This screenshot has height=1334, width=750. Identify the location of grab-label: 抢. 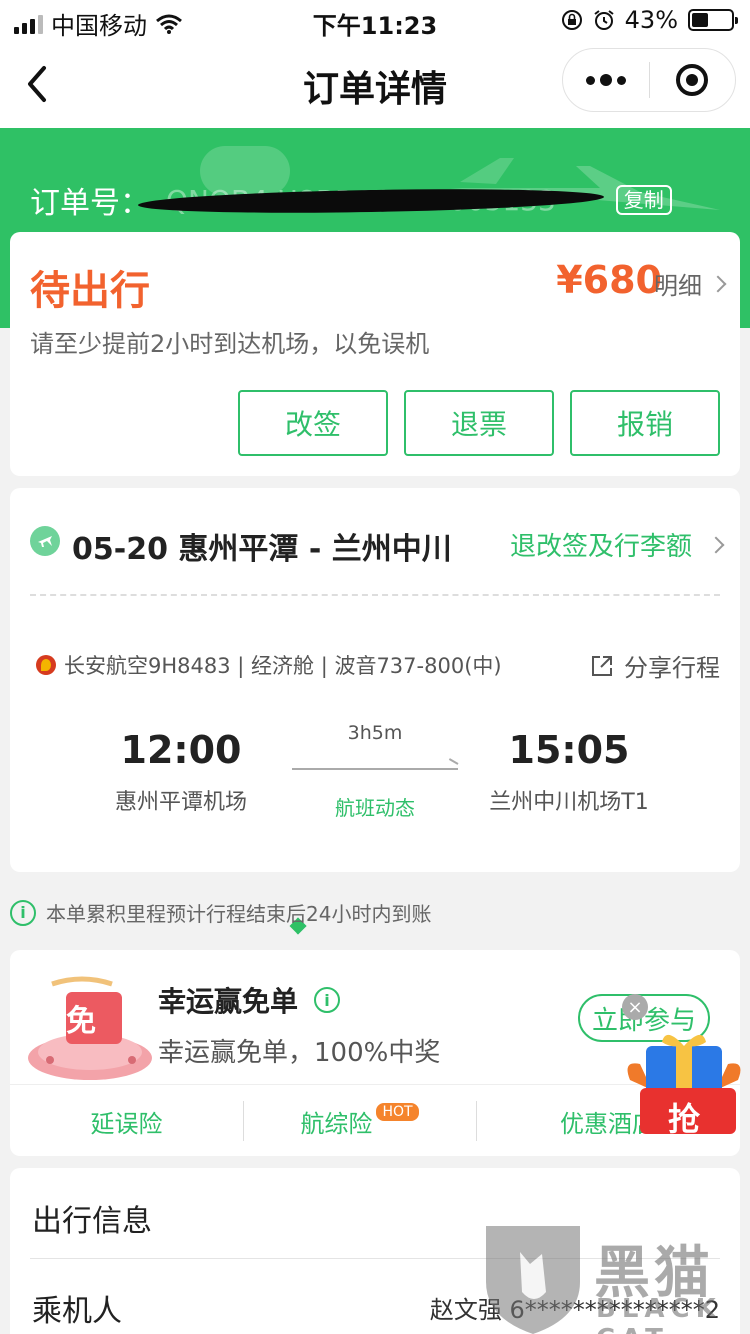
(684, 1119).